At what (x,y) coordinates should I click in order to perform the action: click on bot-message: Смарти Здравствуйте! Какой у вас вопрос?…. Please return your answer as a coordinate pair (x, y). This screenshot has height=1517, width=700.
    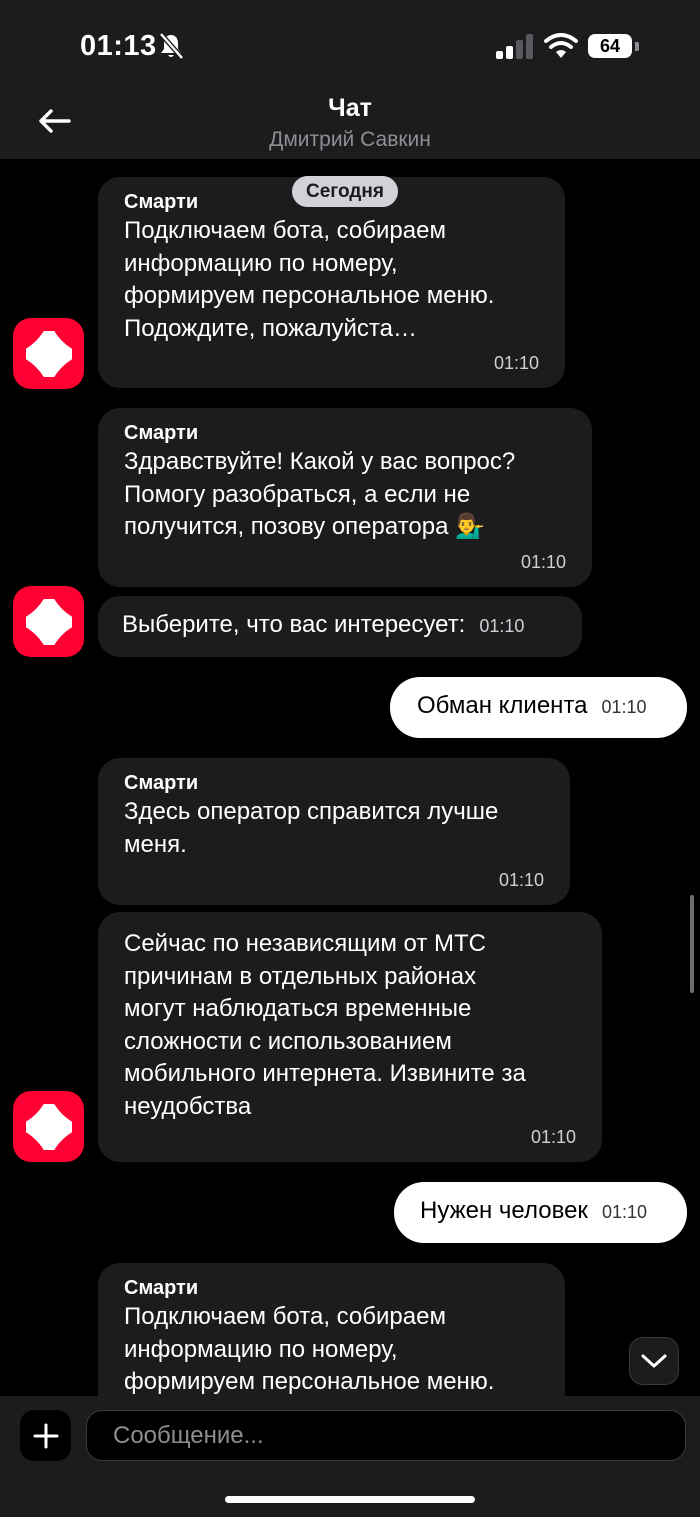
    Looking at the image, I should click on (345, 497).